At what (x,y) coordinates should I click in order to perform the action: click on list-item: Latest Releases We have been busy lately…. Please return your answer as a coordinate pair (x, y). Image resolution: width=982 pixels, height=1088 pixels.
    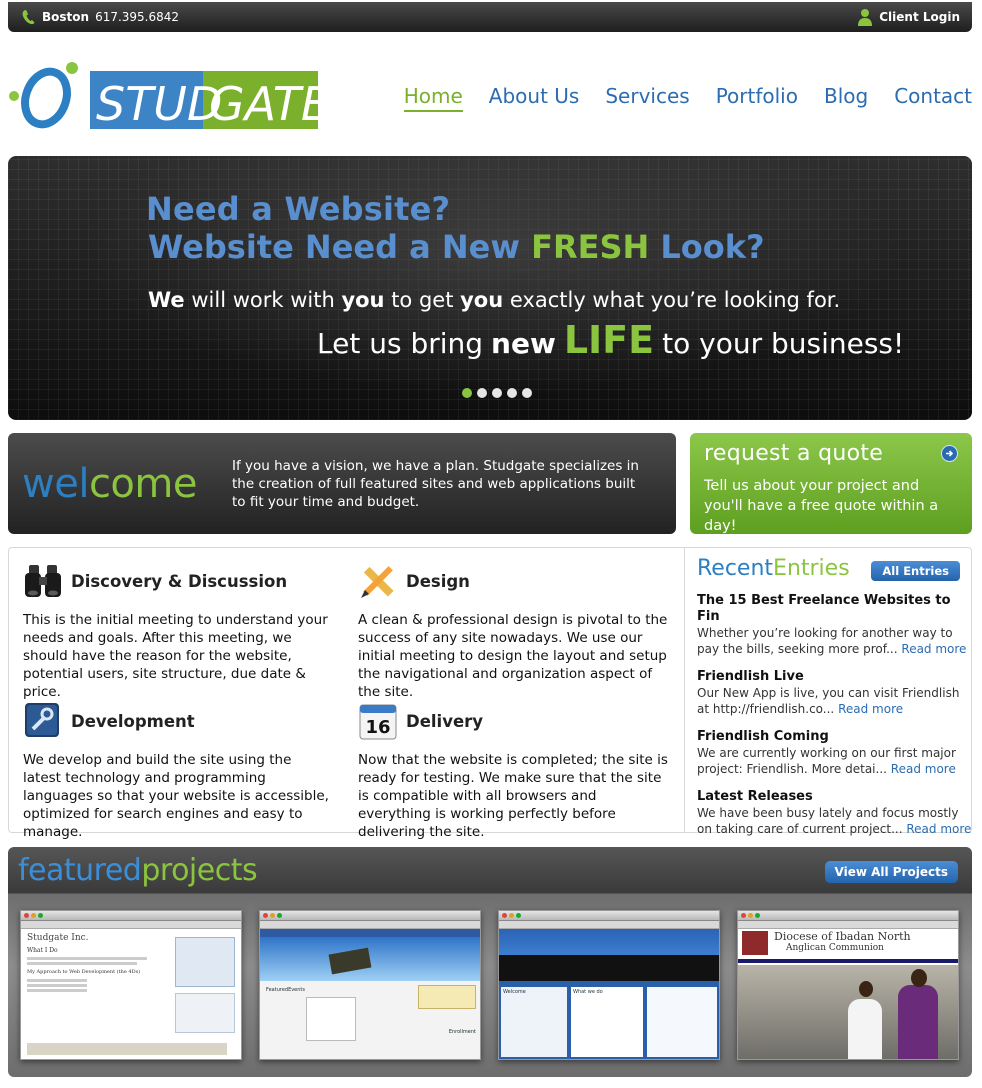
    Looking at the image, I should click on (834, 813).